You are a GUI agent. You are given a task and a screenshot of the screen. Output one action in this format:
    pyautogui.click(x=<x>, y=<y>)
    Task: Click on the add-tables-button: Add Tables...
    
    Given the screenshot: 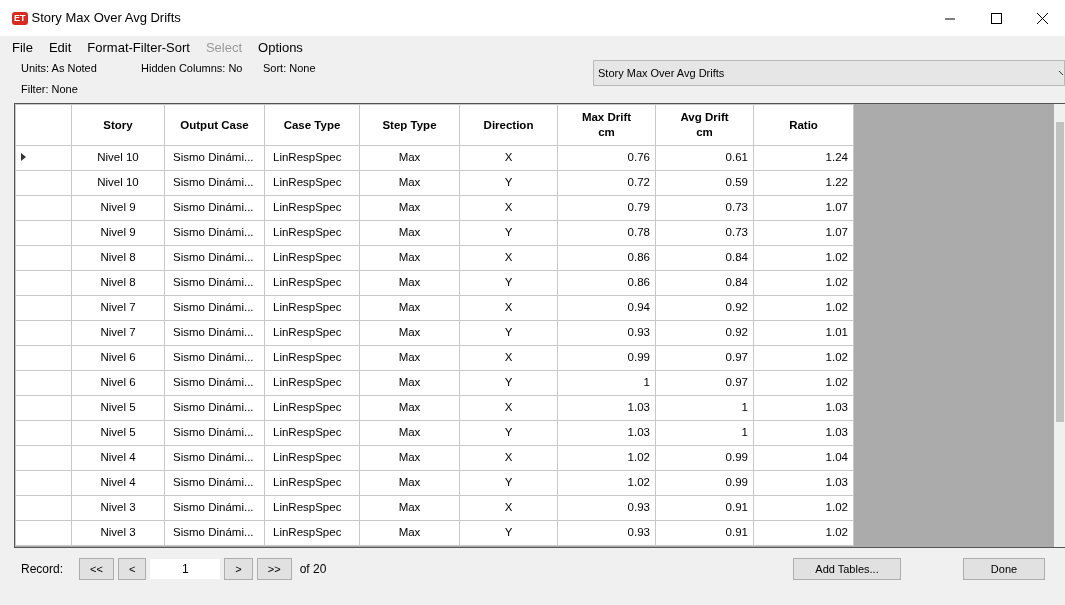 What is the action you would take?
    pyautogui.click(x=847, y=569)
    